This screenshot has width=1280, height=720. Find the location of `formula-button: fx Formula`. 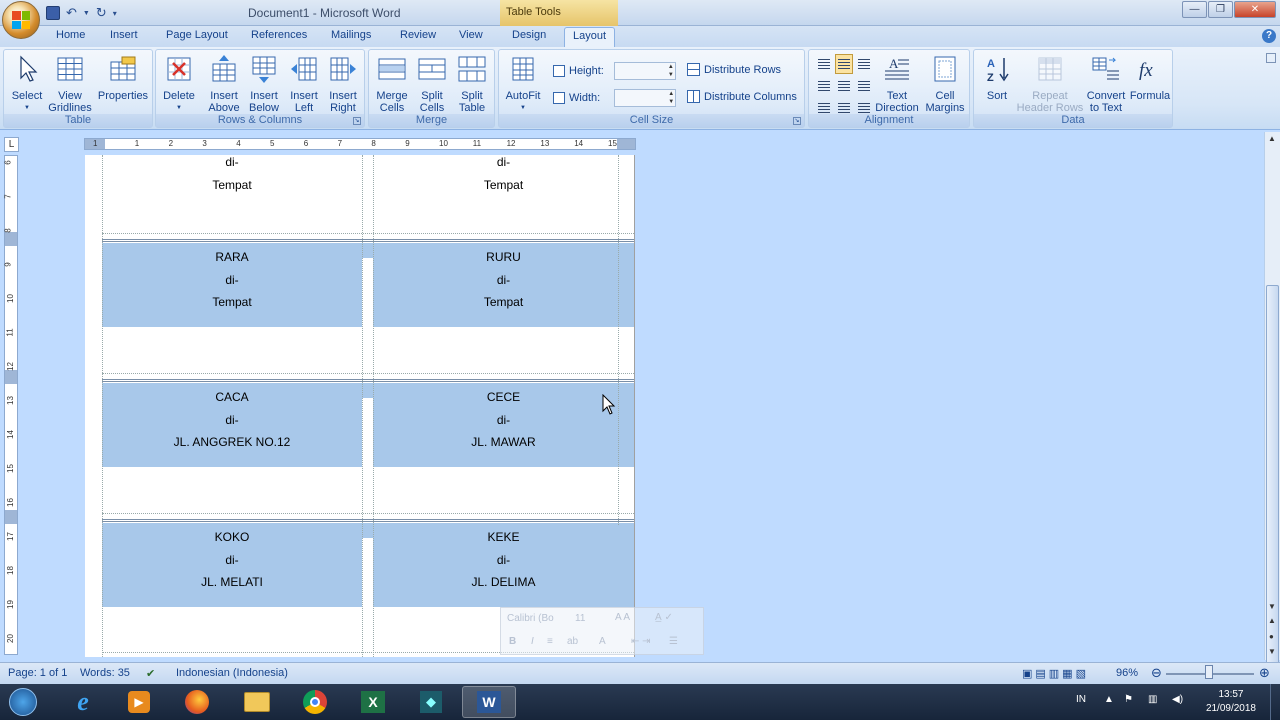

formula-button: fx Formula is located at coordinates (1150, 78).